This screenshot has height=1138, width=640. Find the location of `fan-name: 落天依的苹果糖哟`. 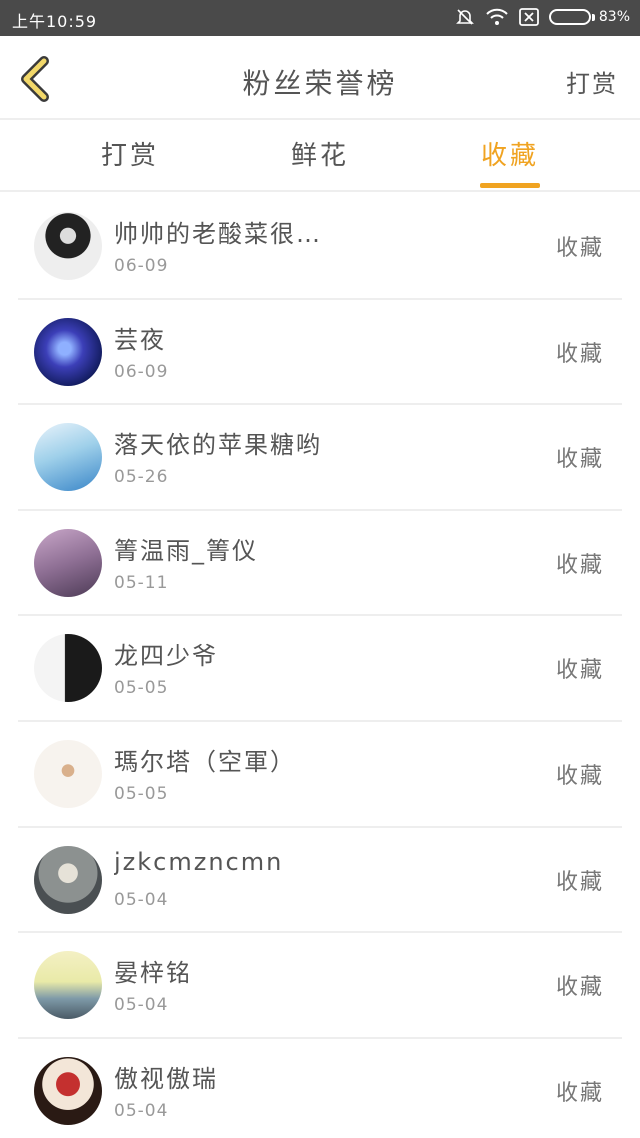

fan-name: 落天依的苹果糖哟 is located at coordinates (218, 445).